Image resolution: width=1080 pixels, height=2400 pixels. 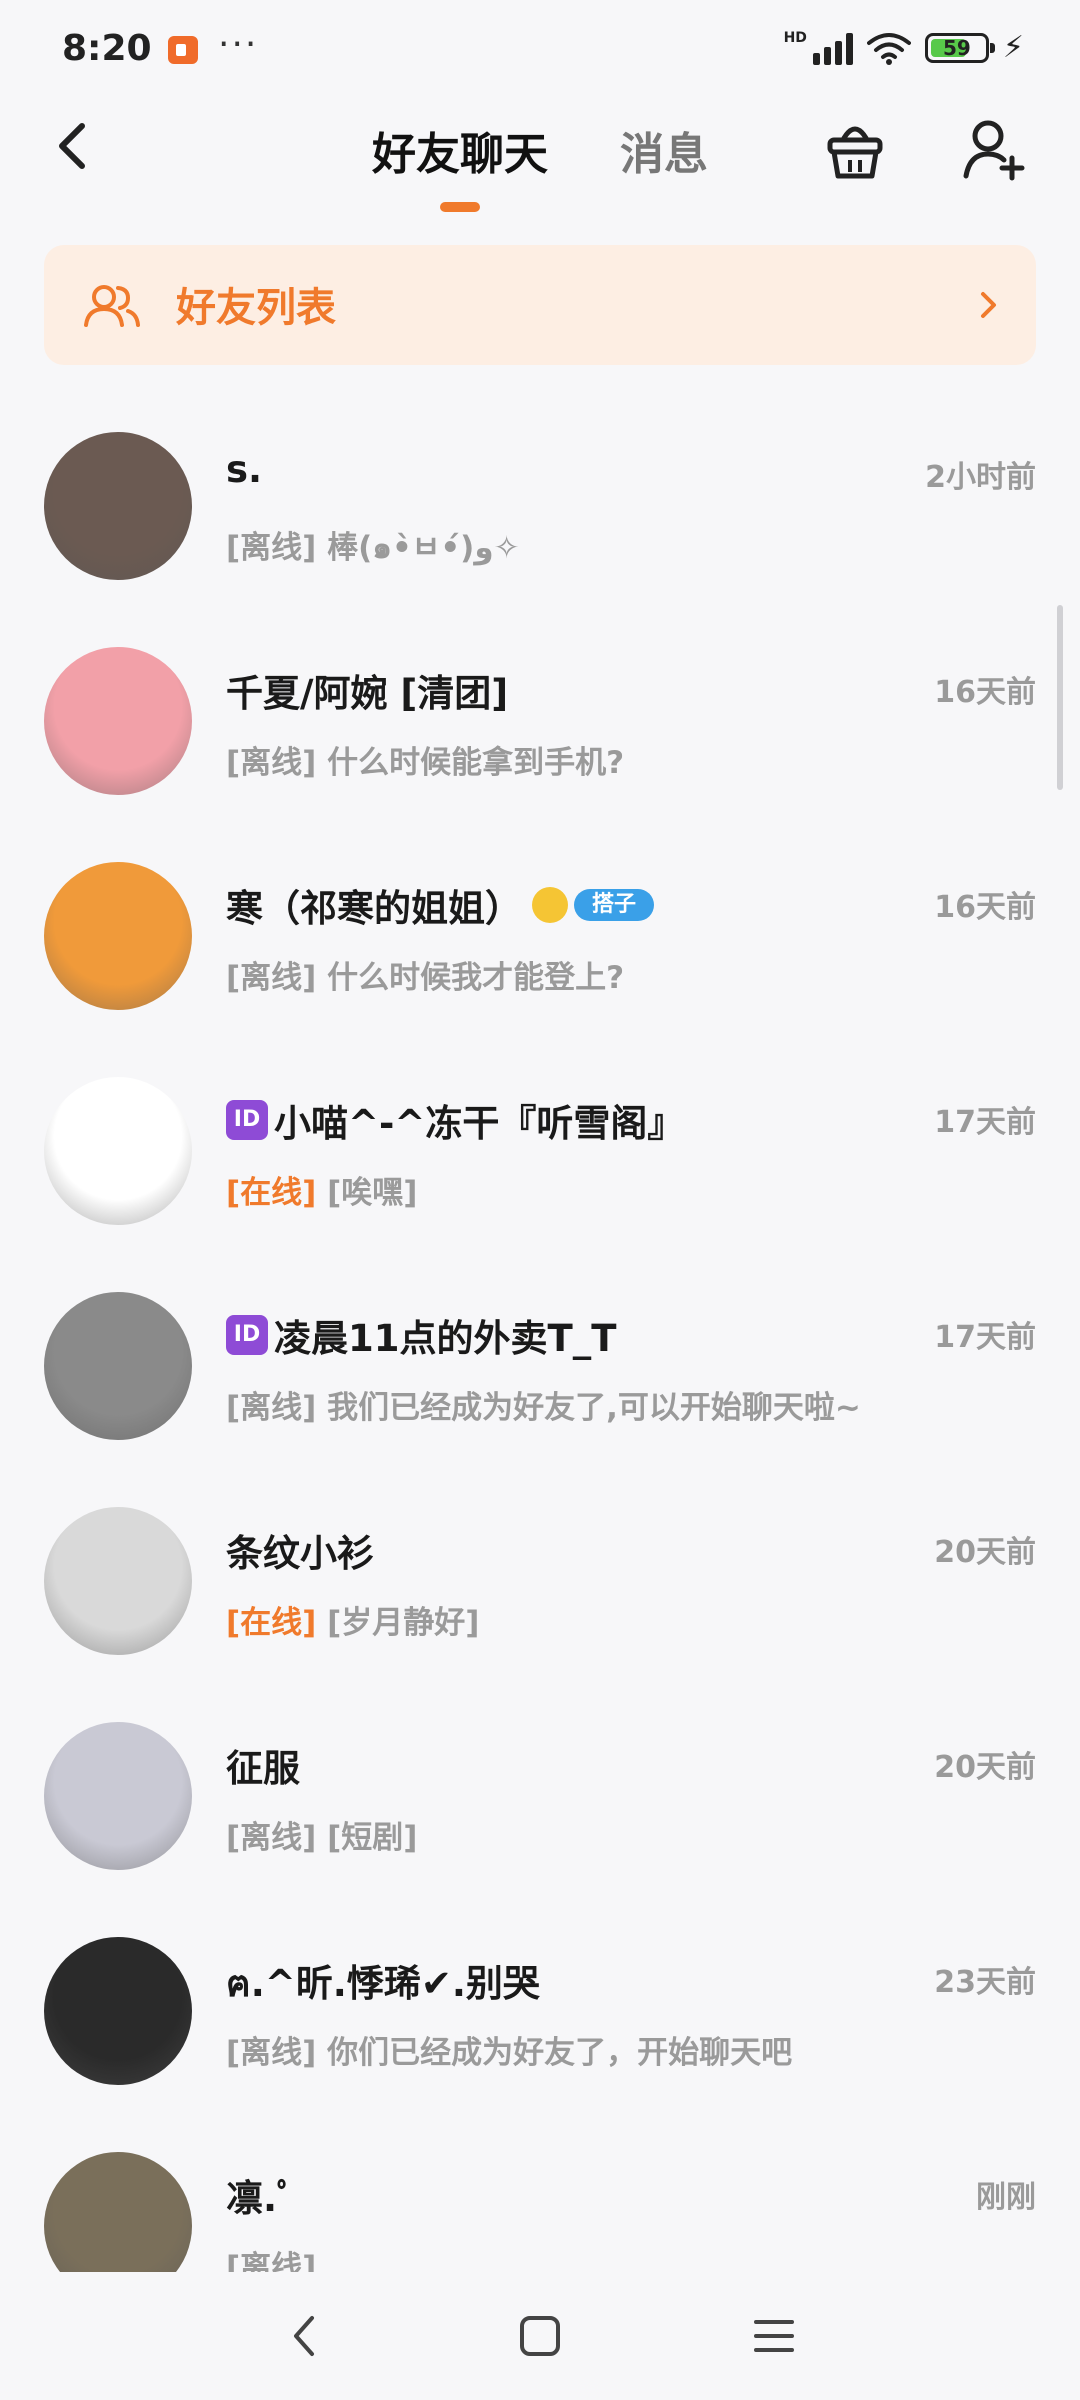 I want to click on chat-preview: [离线] 什么时候能拿到手机?, so click(x=425, y=759).